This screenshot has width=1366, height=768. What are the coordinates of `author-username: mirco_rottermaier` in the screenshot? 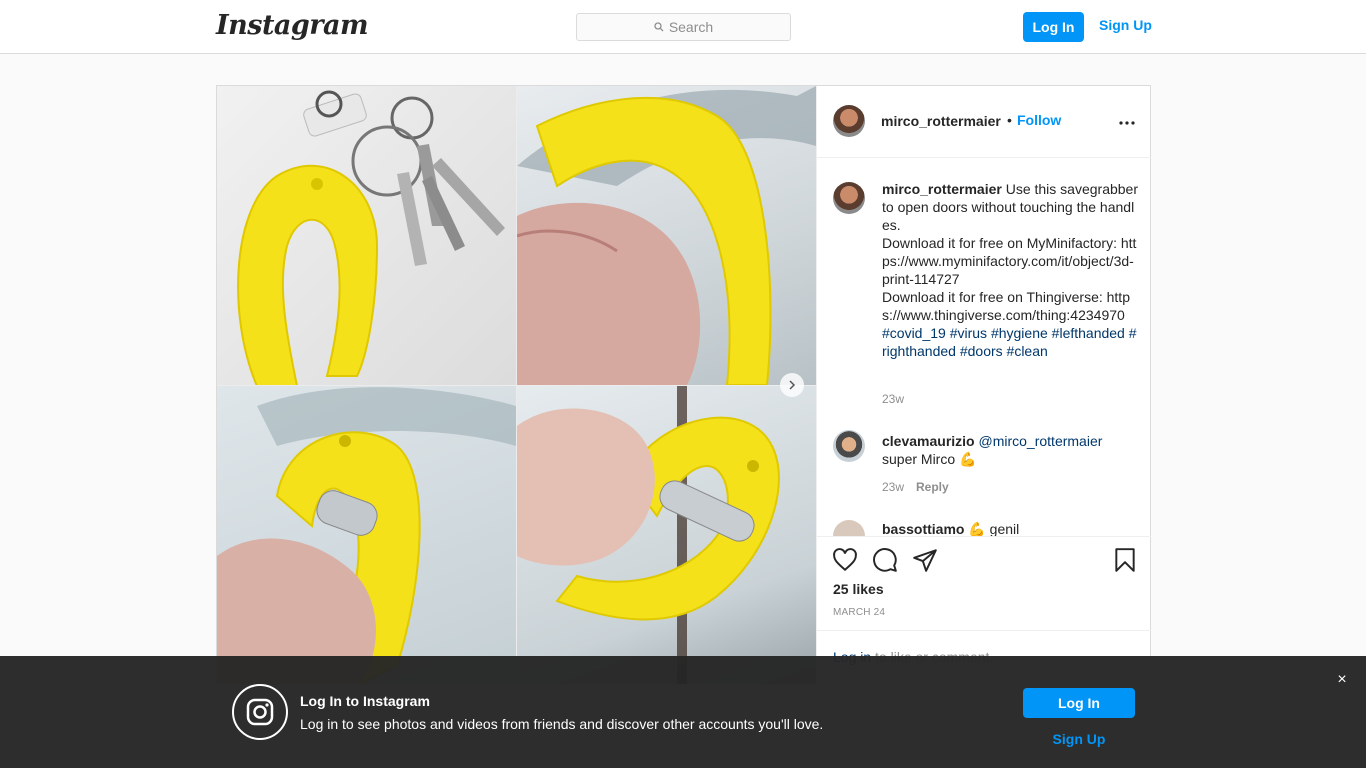 It's located at (941, 121).